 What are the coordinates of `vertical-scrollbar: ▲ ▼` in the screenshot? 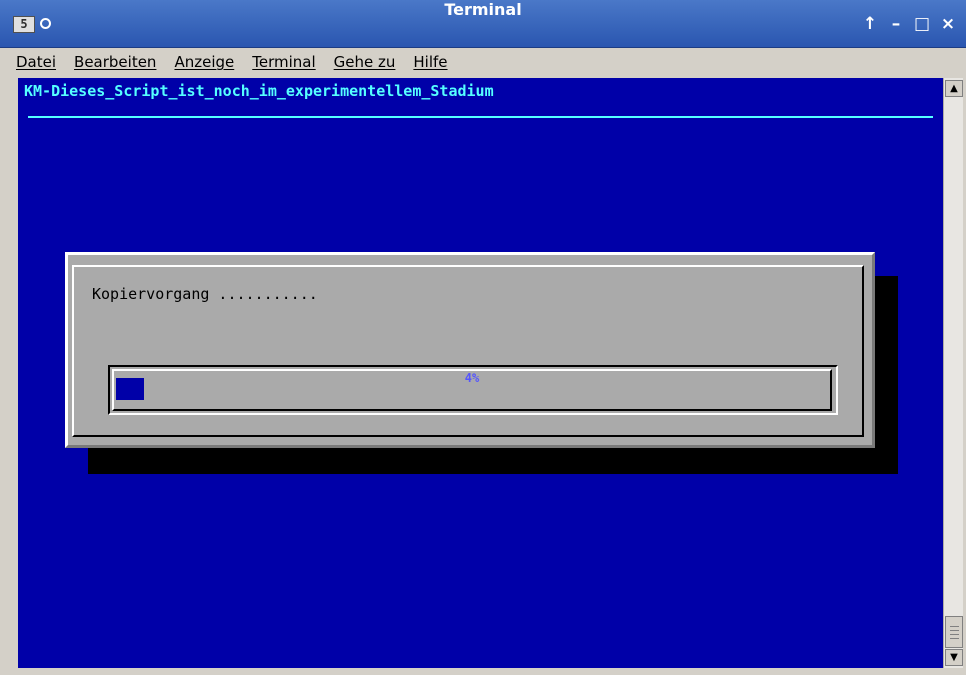 It's located at (953, 373).